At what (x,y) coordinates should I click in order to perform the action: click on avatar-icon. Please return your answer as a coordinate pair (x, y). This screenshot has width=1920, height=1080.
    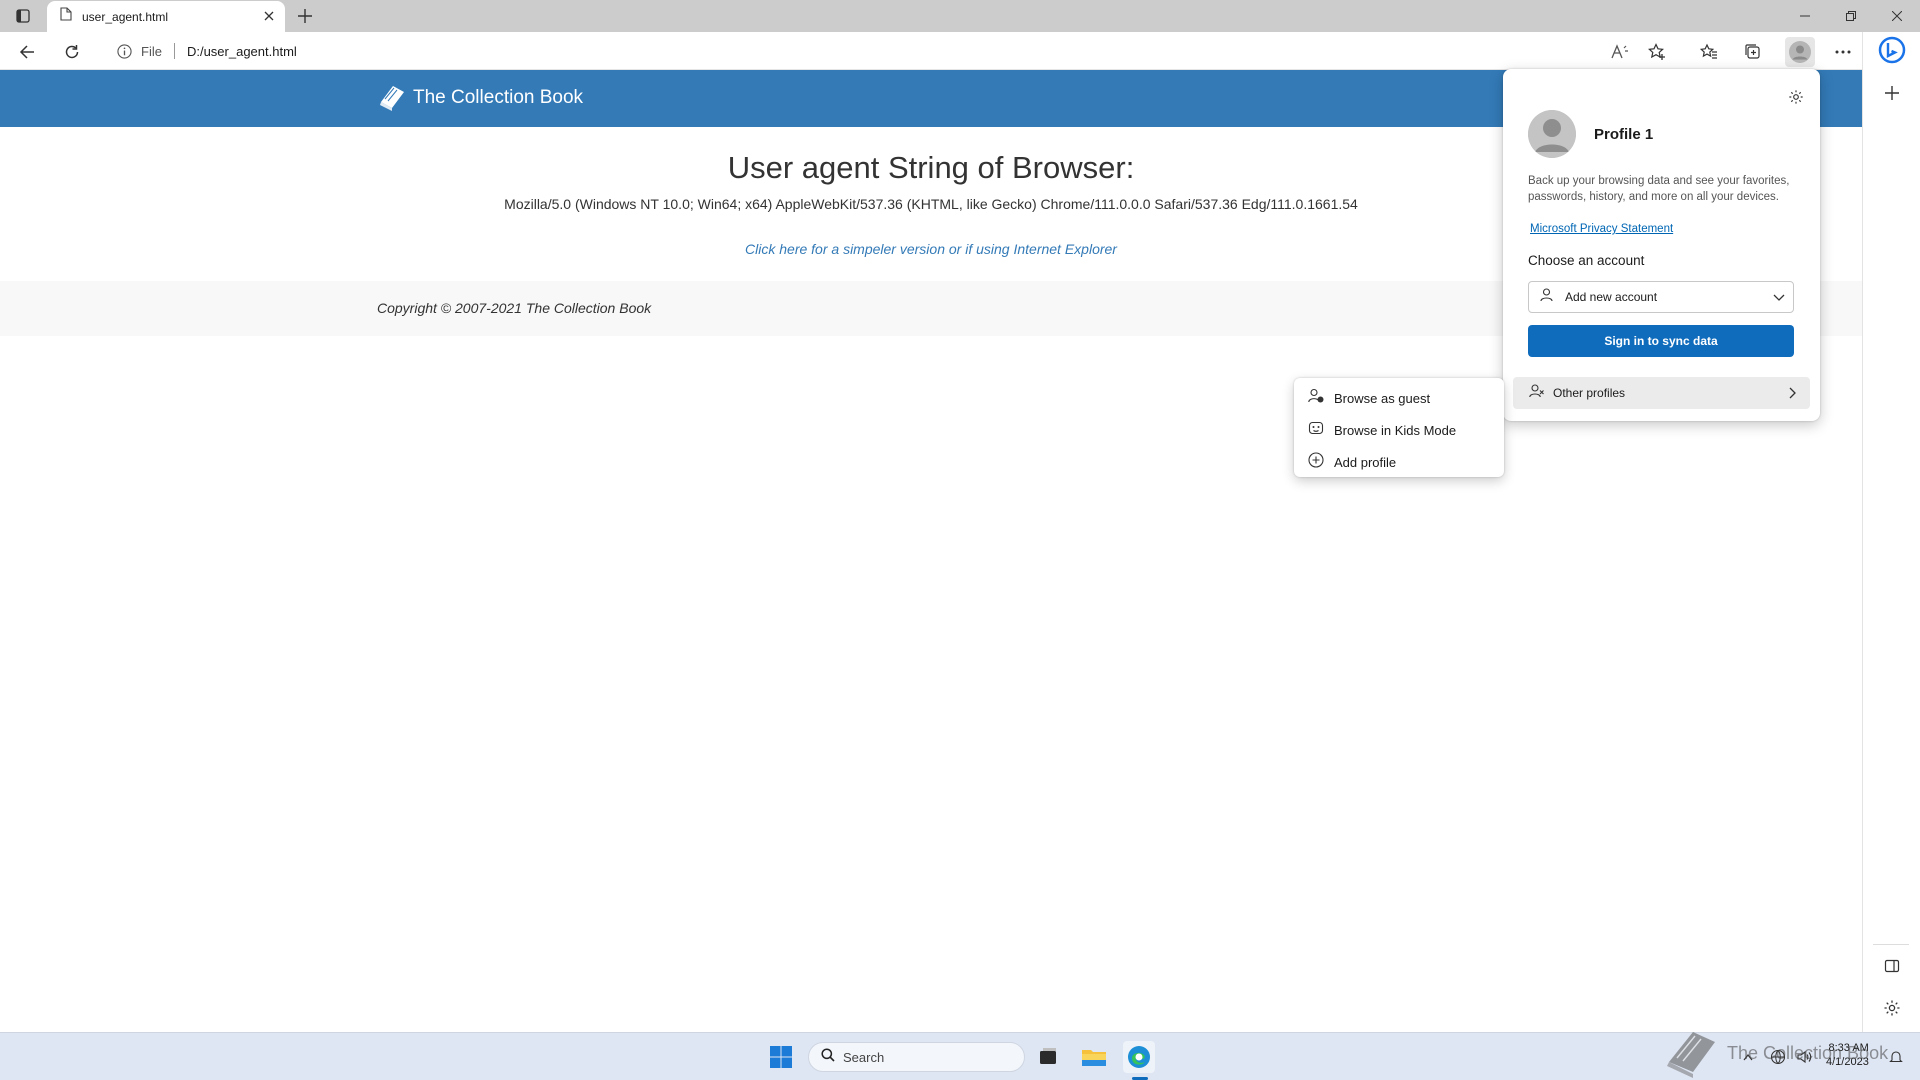
    Looking at the image, I should click on (1800, 52).